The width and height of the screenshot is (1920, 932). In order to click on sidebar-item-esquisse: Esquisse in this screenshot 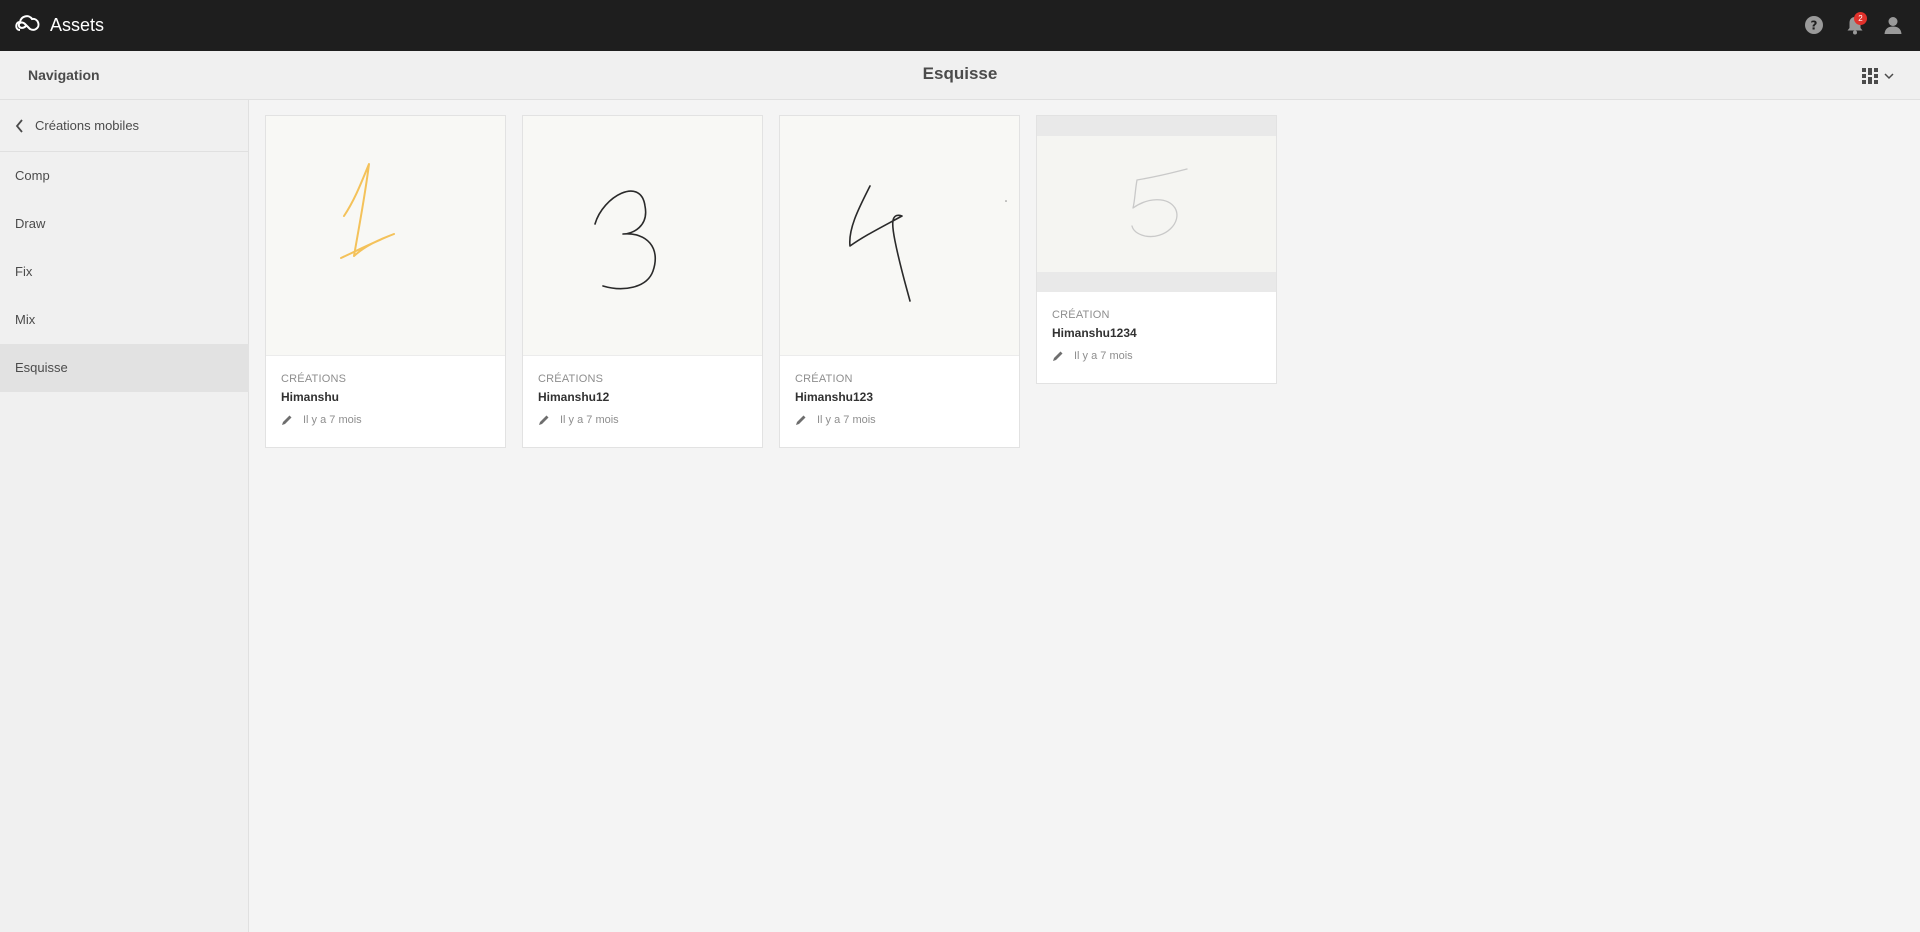, I will do `click(124, 368)`.